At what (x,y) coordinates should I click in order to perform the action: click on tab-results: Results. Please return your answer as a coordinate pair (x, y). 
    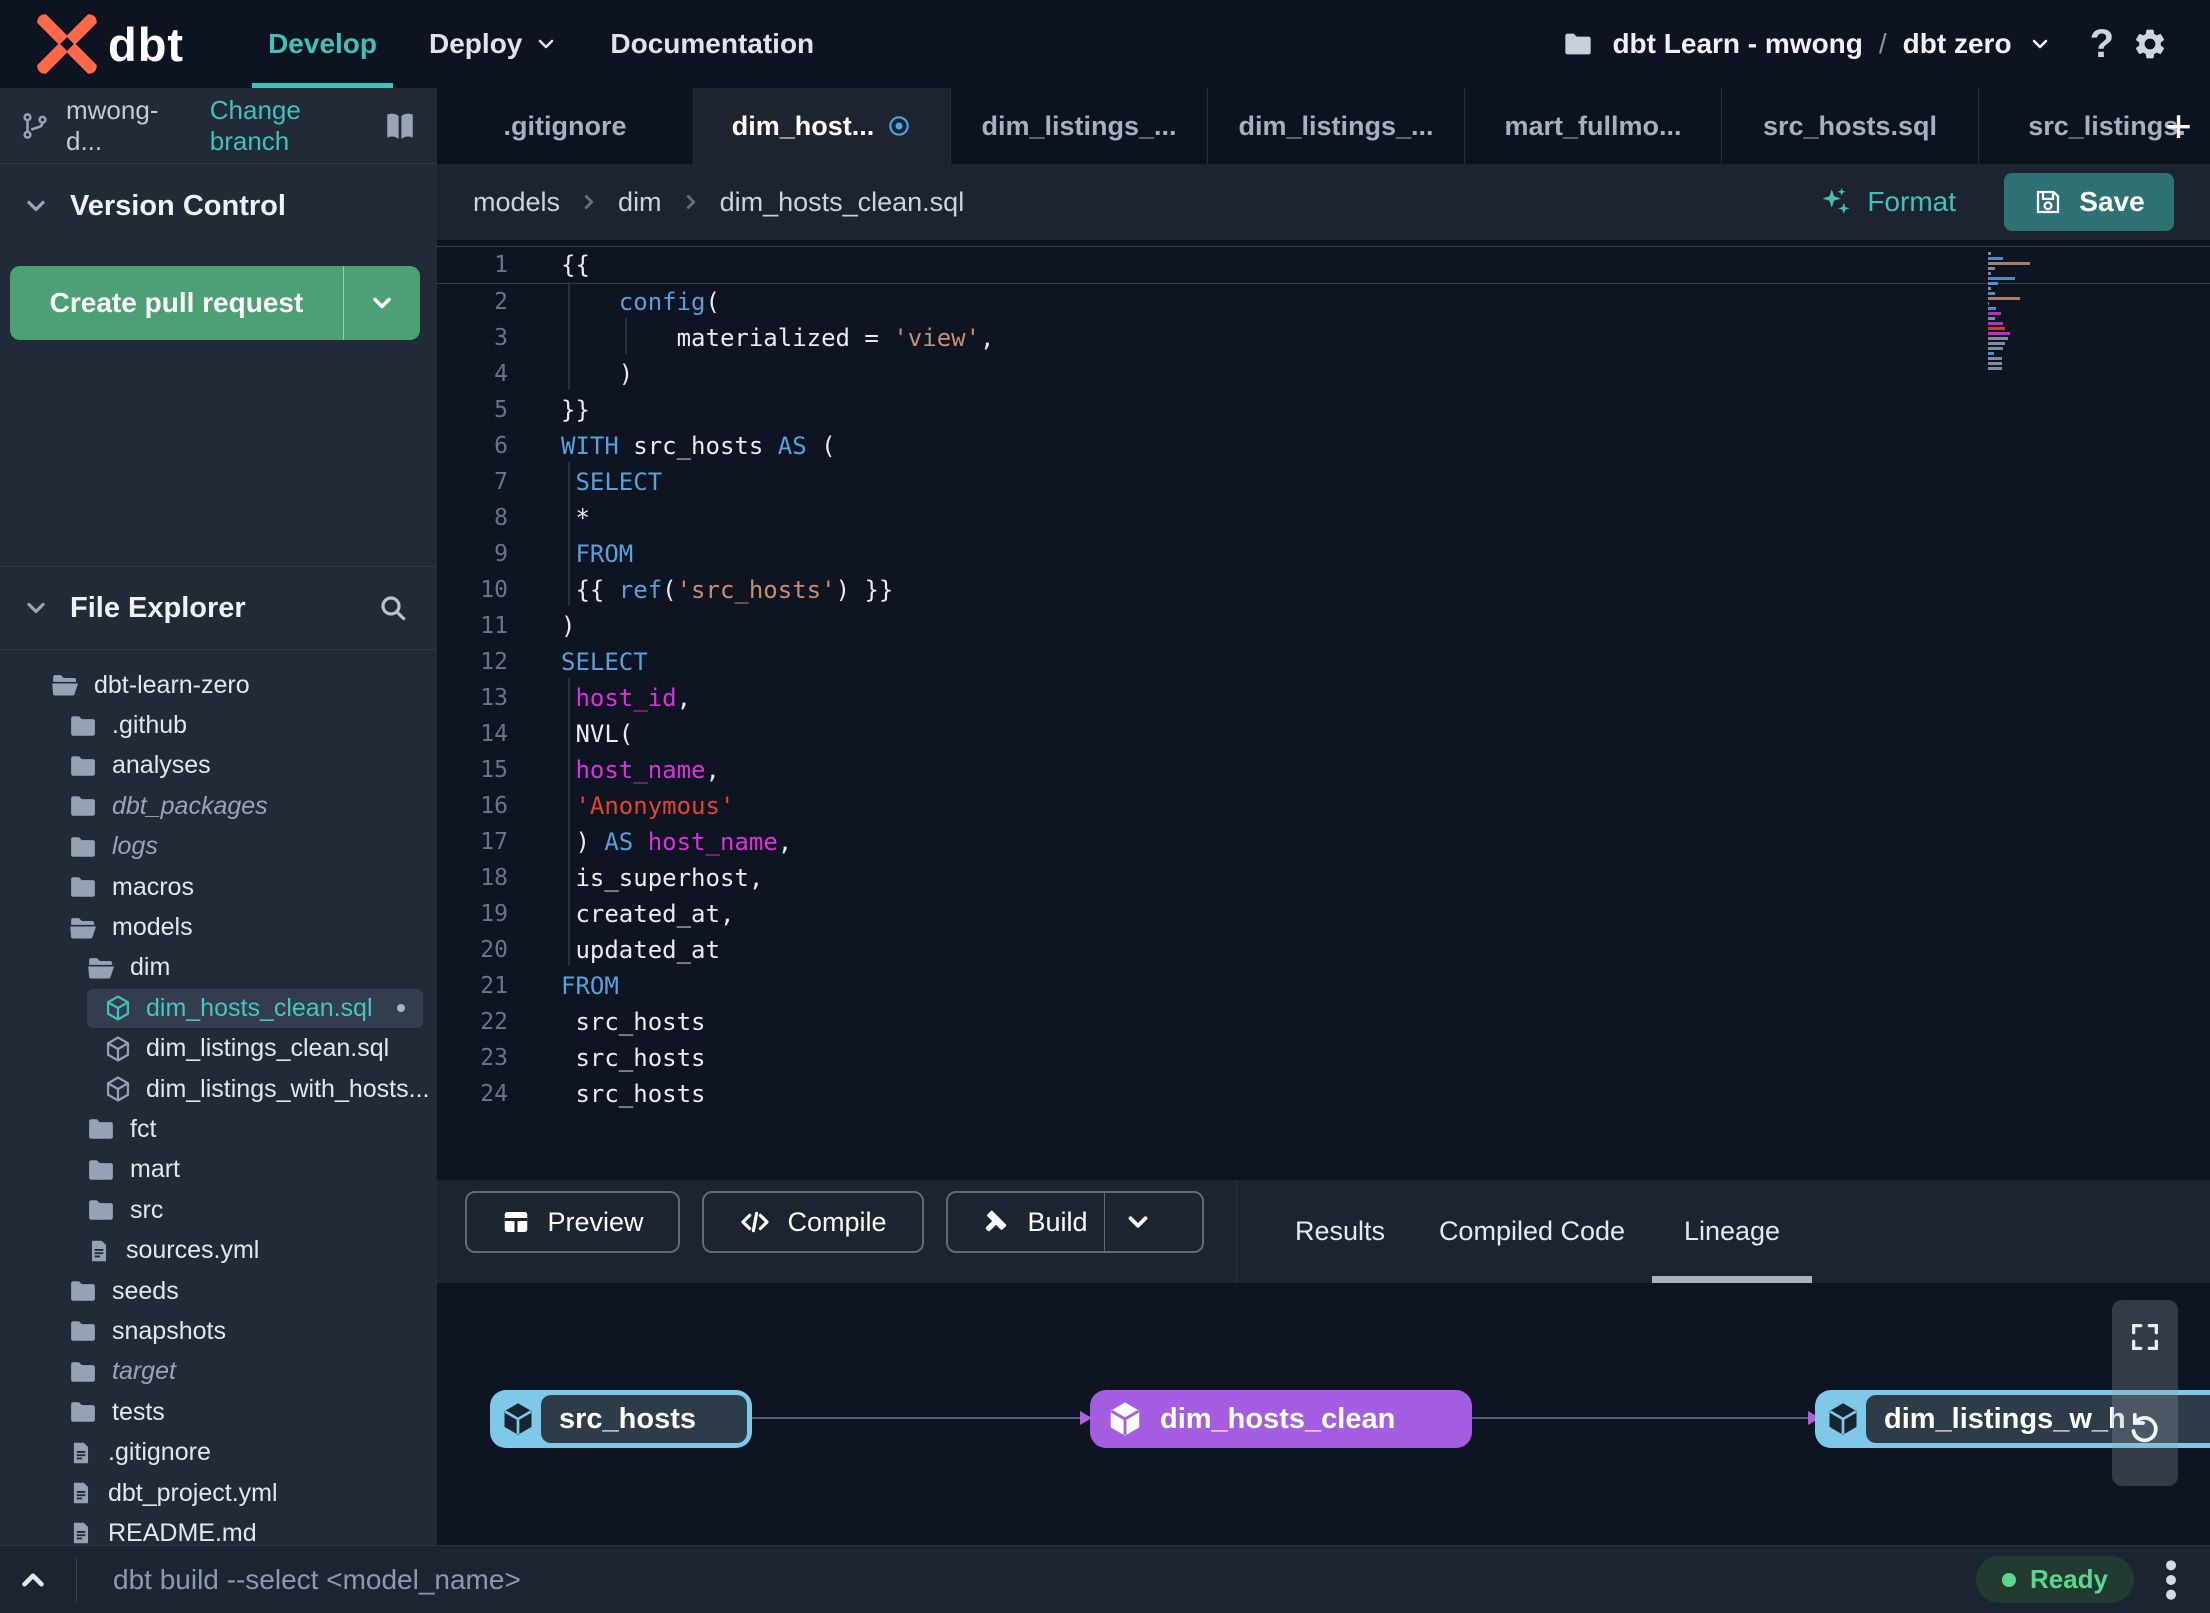
    Looking at the image, I should click on (1340, 1231).